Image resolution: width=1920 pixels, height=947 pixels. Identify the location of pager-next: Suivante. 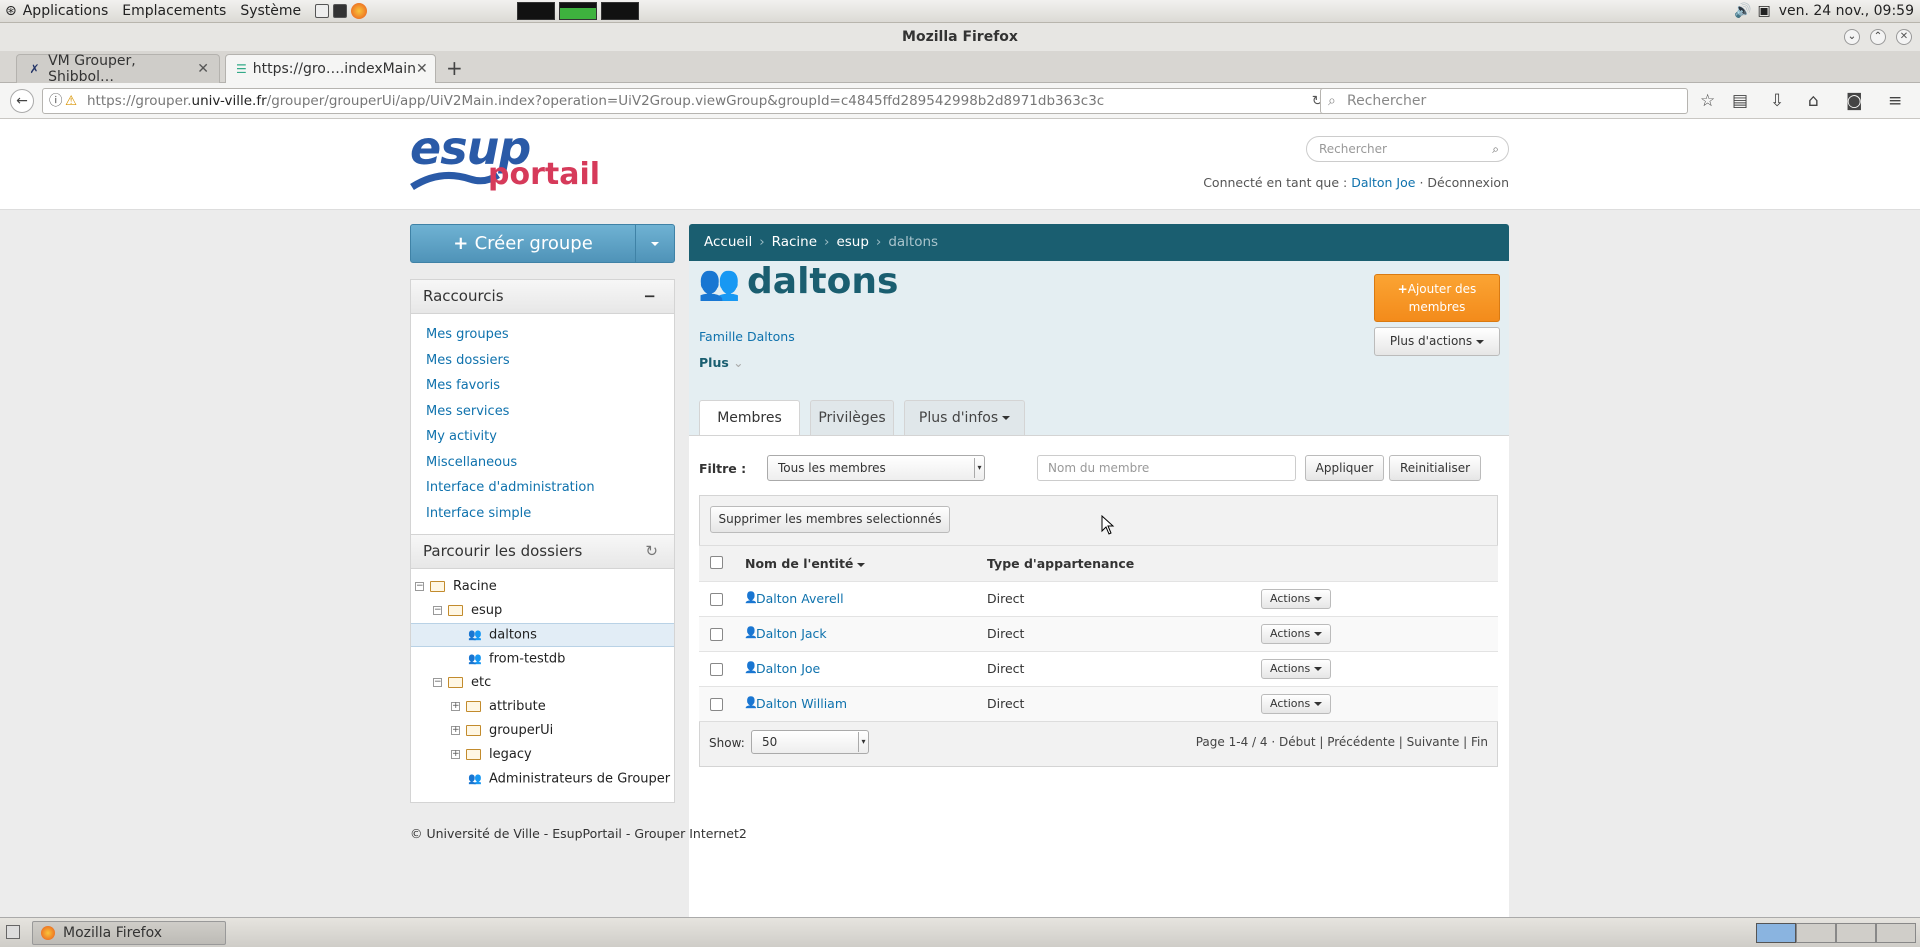
(1433, 742).